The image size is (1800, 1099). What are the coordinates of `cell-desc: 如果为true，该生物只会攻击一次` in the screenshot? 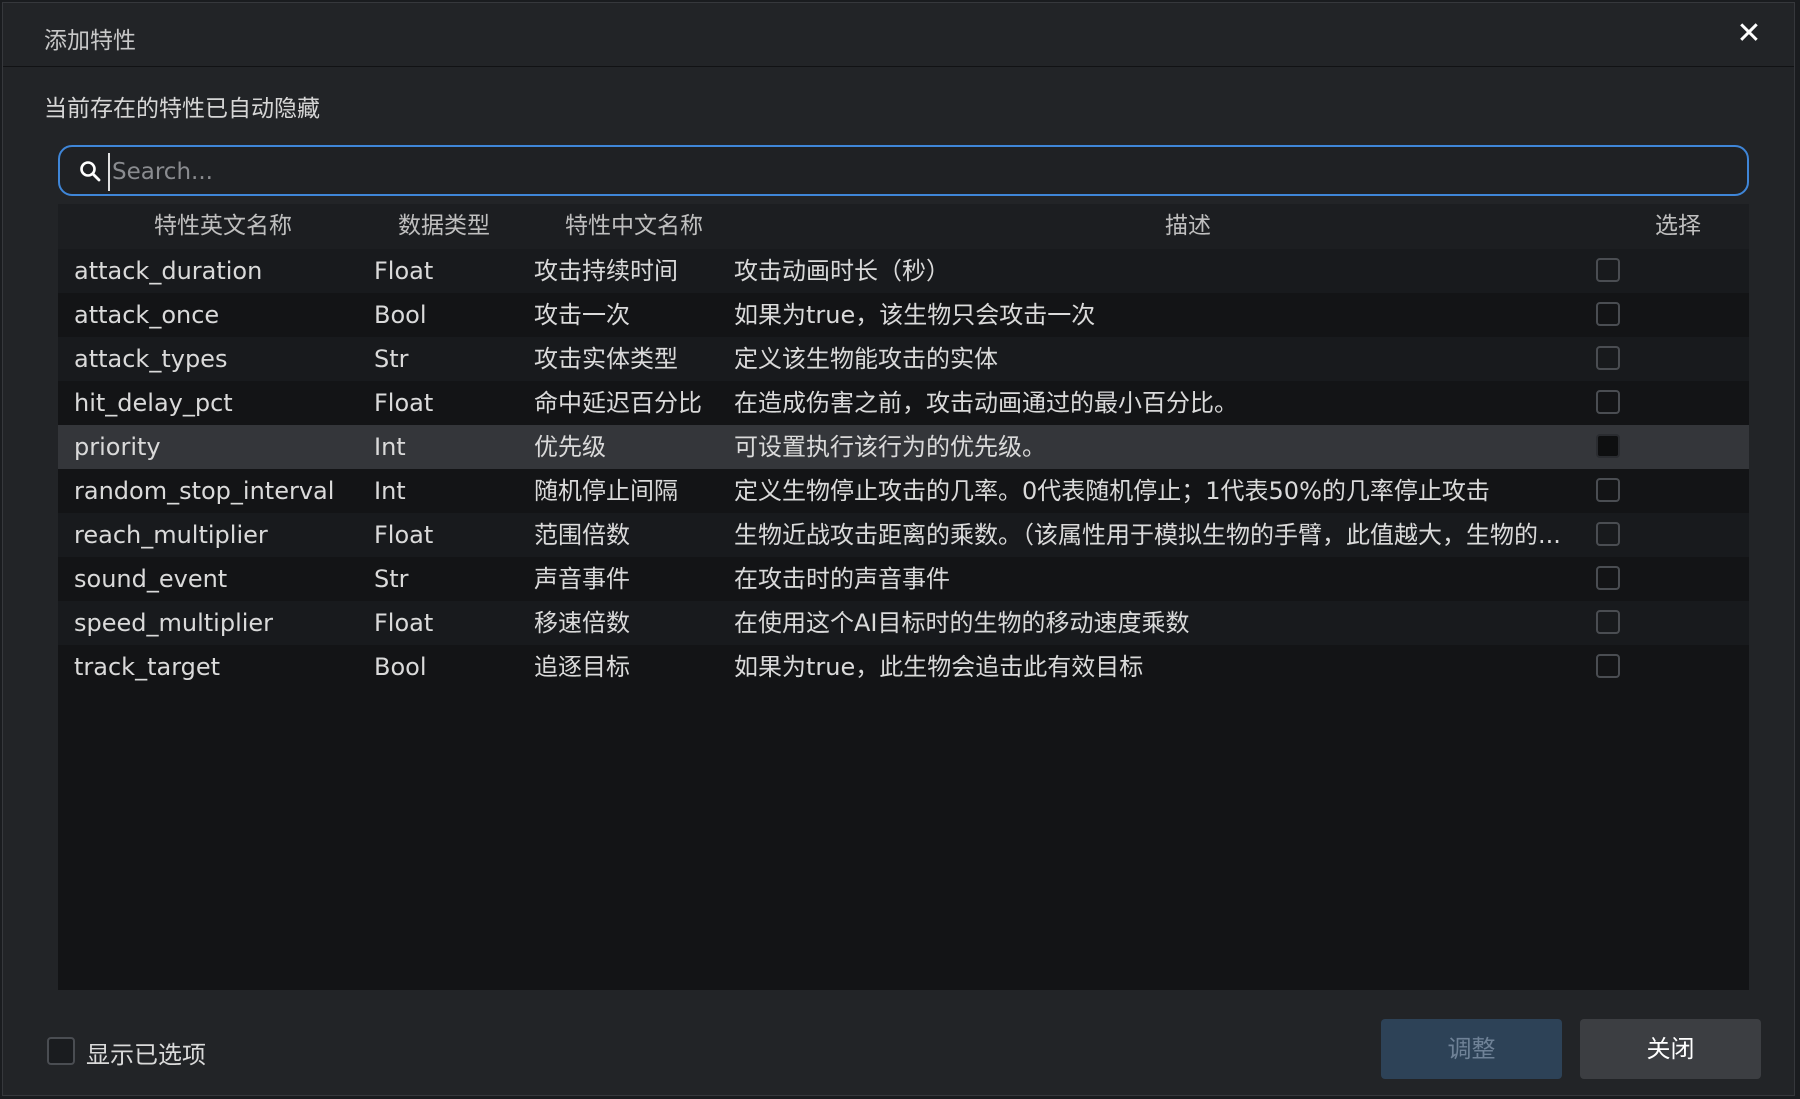 It's located at (915, 315).